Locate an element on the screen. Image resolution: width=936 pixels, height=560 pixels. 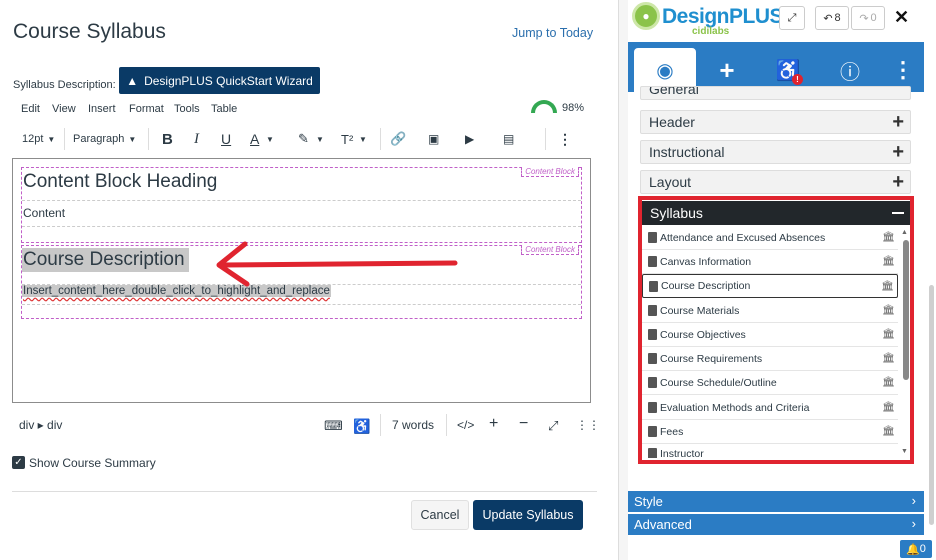
menu-view: View is located at coordinates (64, 109).